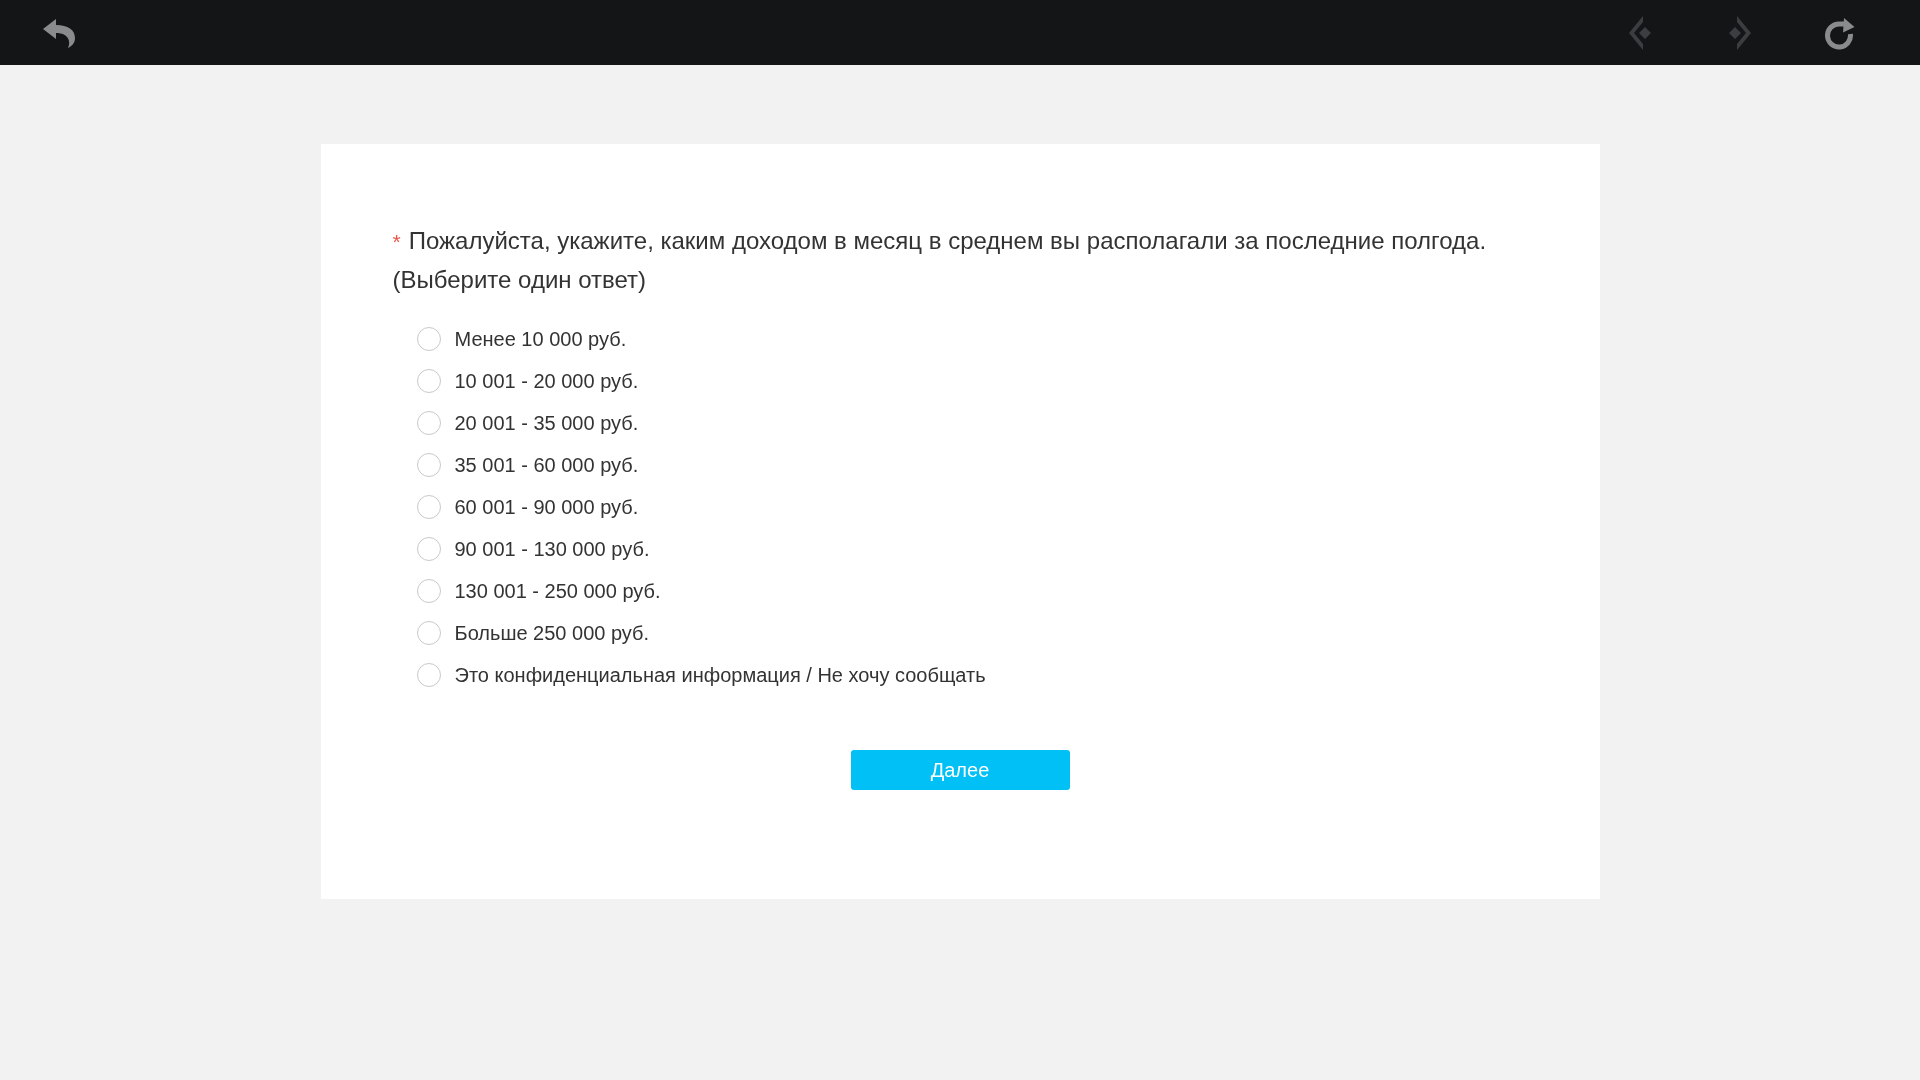 Image resolution: width=1920 pixels, height=1080 pixels. What do you see at coordinates (59, 32) in the screenshot?
I see `back-arrow-icon` at bounding box center [59, 32].